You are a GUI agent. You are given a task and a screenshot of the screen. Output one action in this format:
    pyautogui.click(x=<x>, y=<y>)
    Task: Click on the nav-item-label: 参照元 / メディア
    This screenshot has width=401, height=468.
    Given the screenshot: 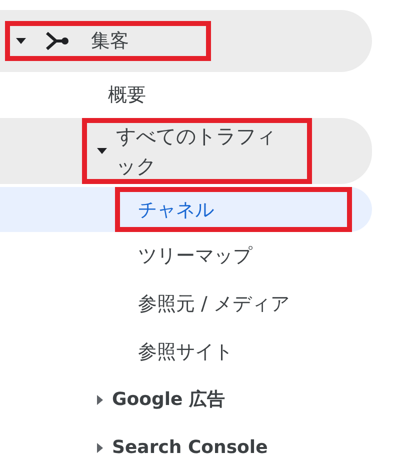 What is the action you would take?
    pyautogui.click(x=214, y=304)
    